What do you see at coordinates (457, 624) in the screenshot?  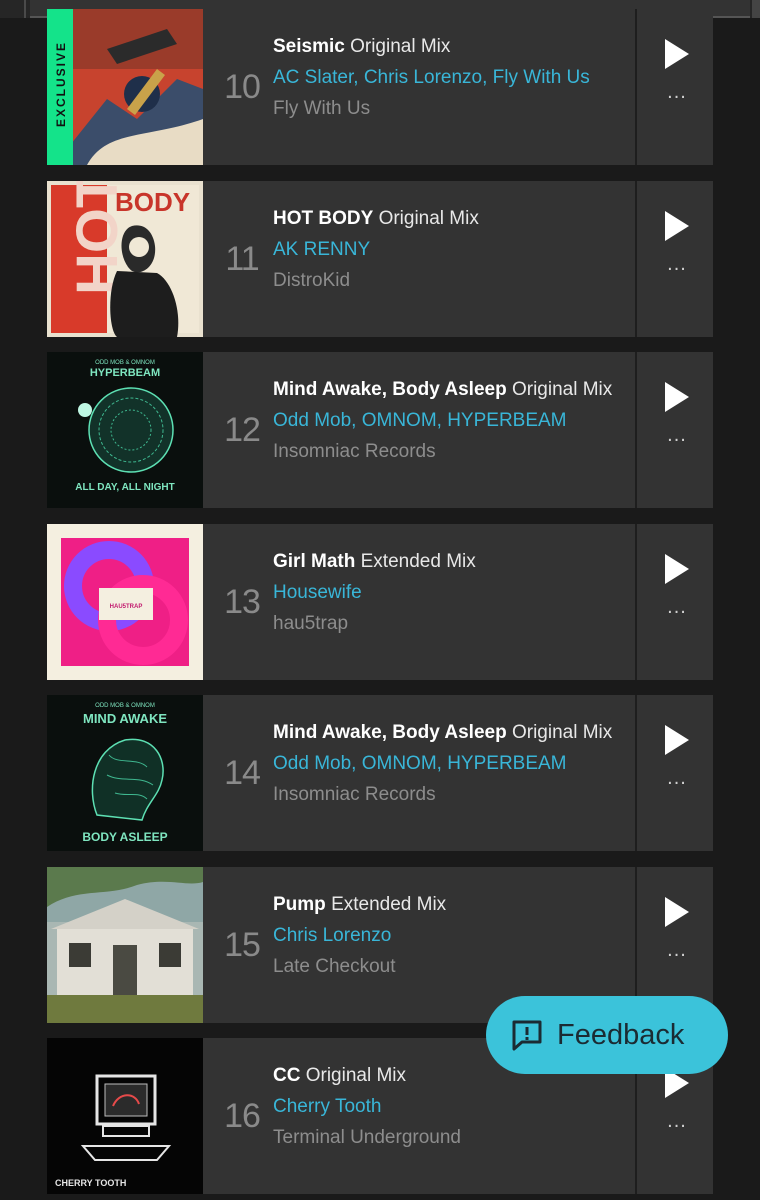 I see `track-label: hau5trap` at bounding box center [457, 624].